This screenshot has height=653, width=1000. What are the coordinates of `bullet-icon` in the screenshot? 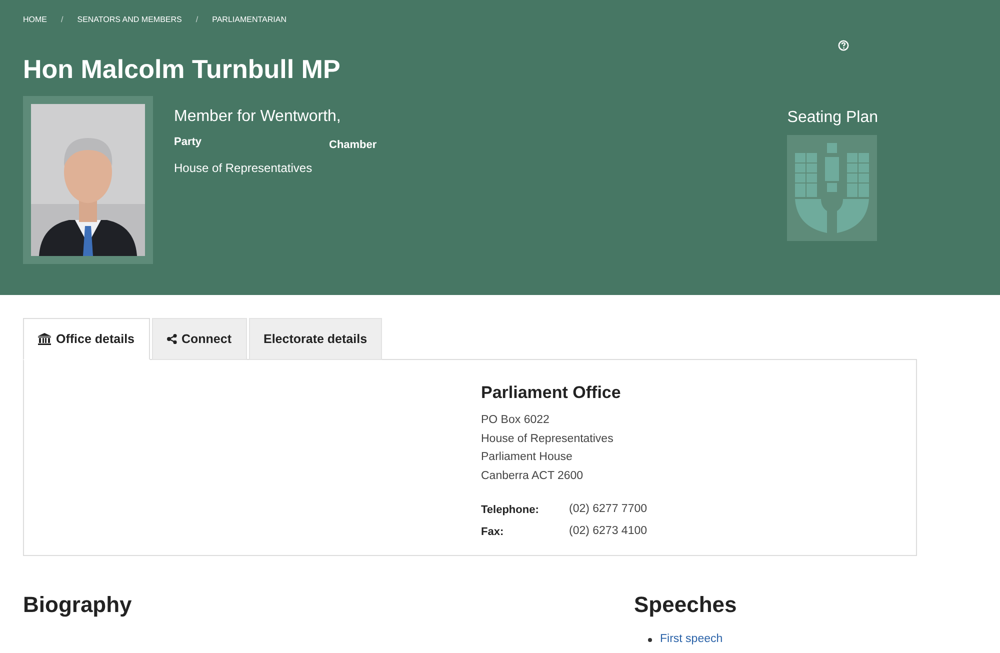 It's located at (650, 640).